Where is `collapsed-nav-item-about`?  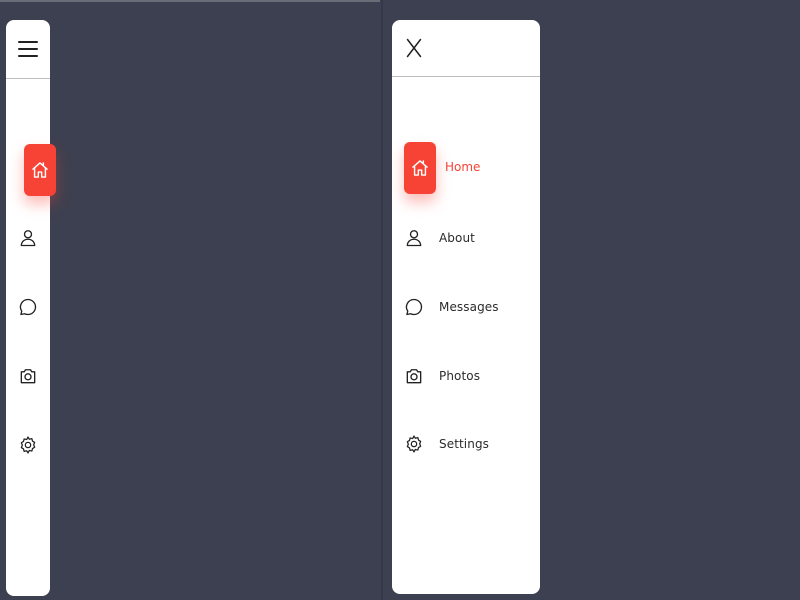 collapsed-nav-item-about is located at coordinates (28, 238).